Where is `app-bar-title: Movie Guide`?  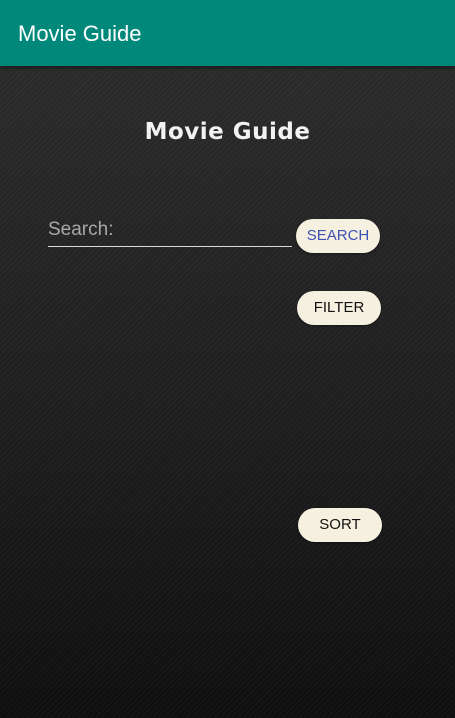 app-bar-title: Movie Guide is located at coordinates (80, 33).